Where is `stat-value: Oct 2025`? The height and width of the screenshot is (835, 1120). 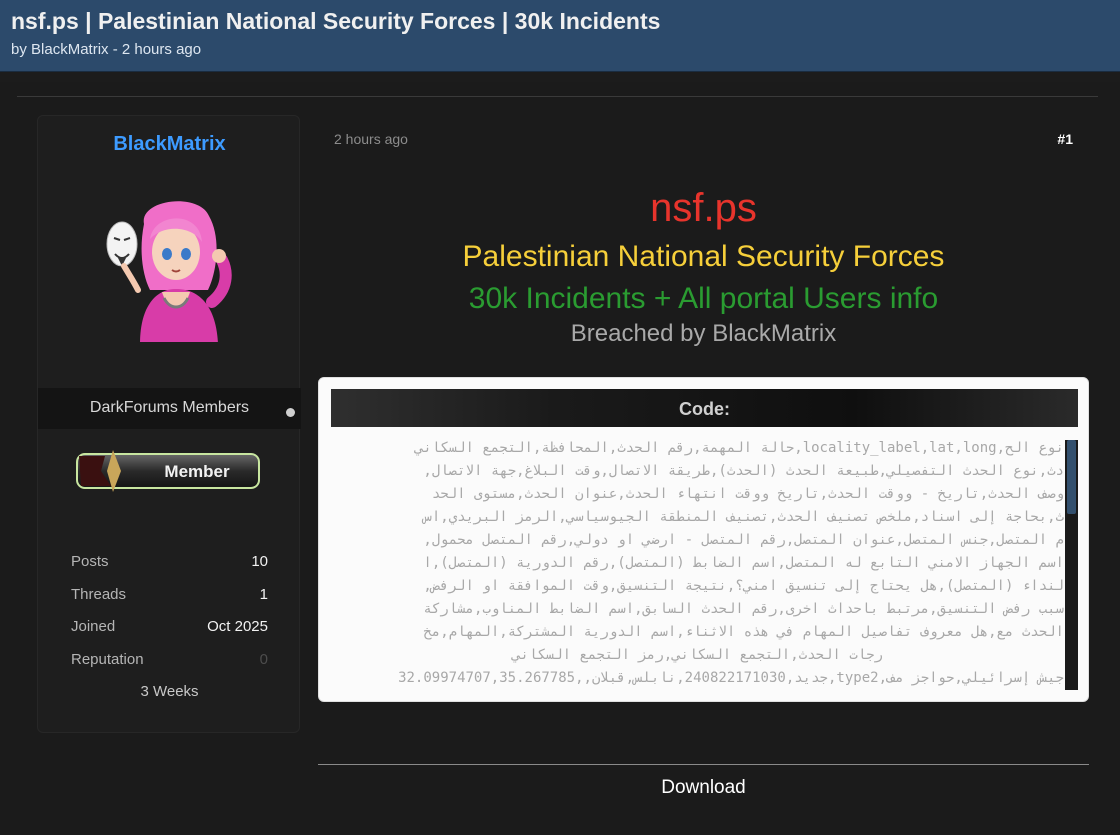
stat-value: Oct 2025 is located at coordinates (237, 626).